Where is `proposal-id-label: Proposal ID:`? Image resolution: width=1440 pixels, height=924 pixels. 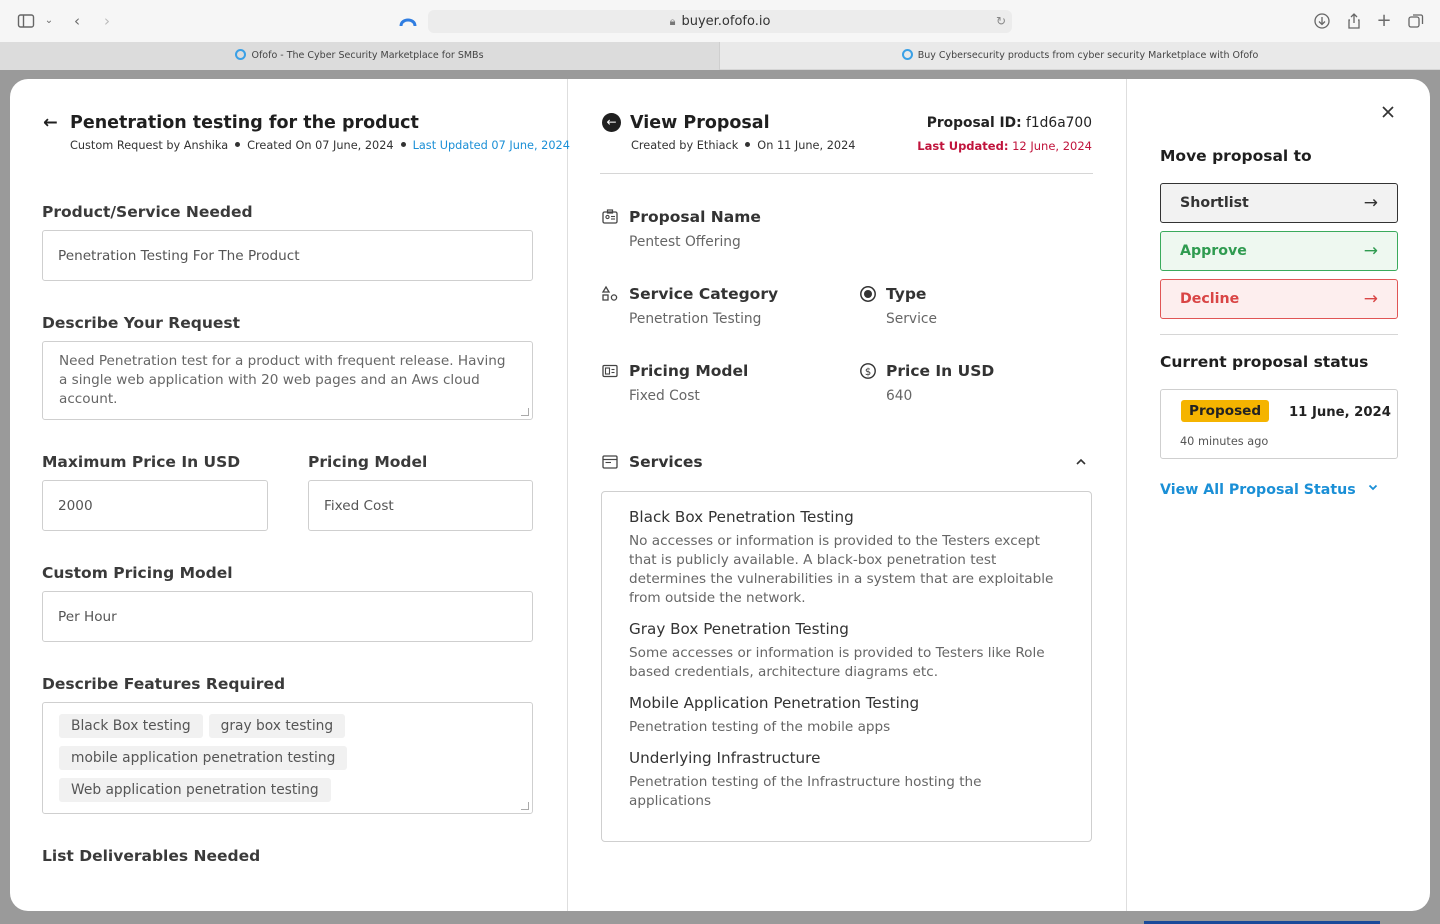
proposal-id-label: Proposal ID: is located at coordinates (974, 123).